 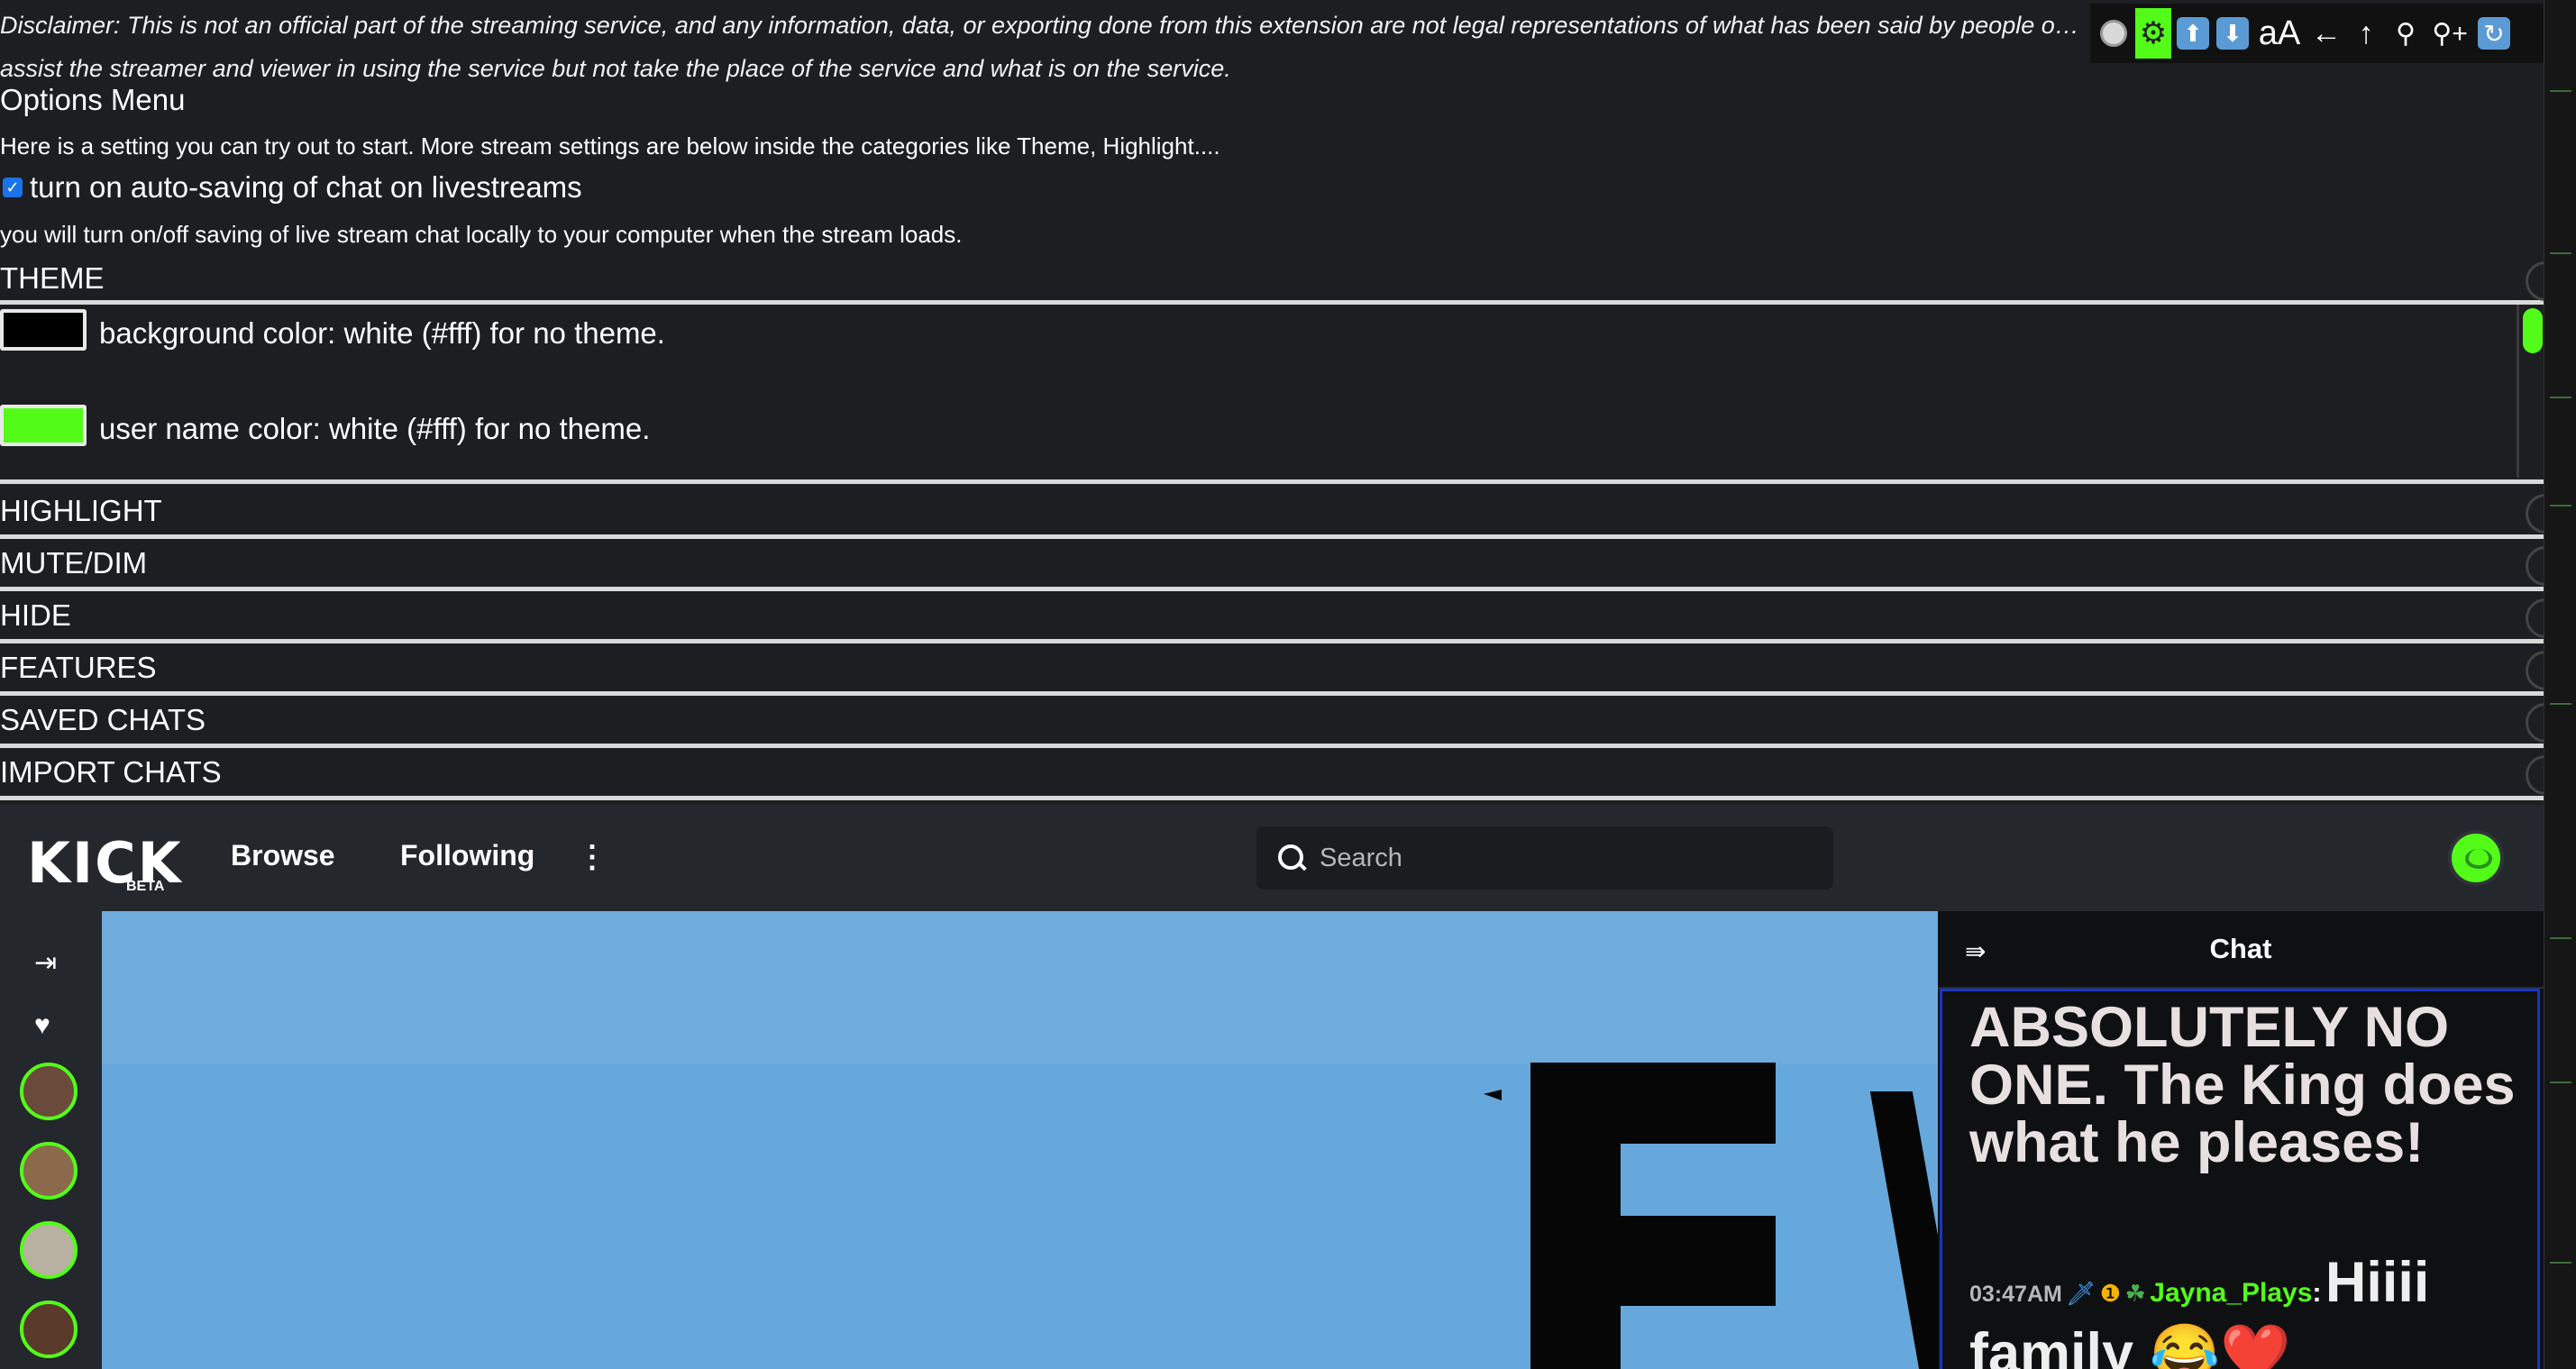 I want to click on heart-icon: ♥, so click(x=42, y=1025).